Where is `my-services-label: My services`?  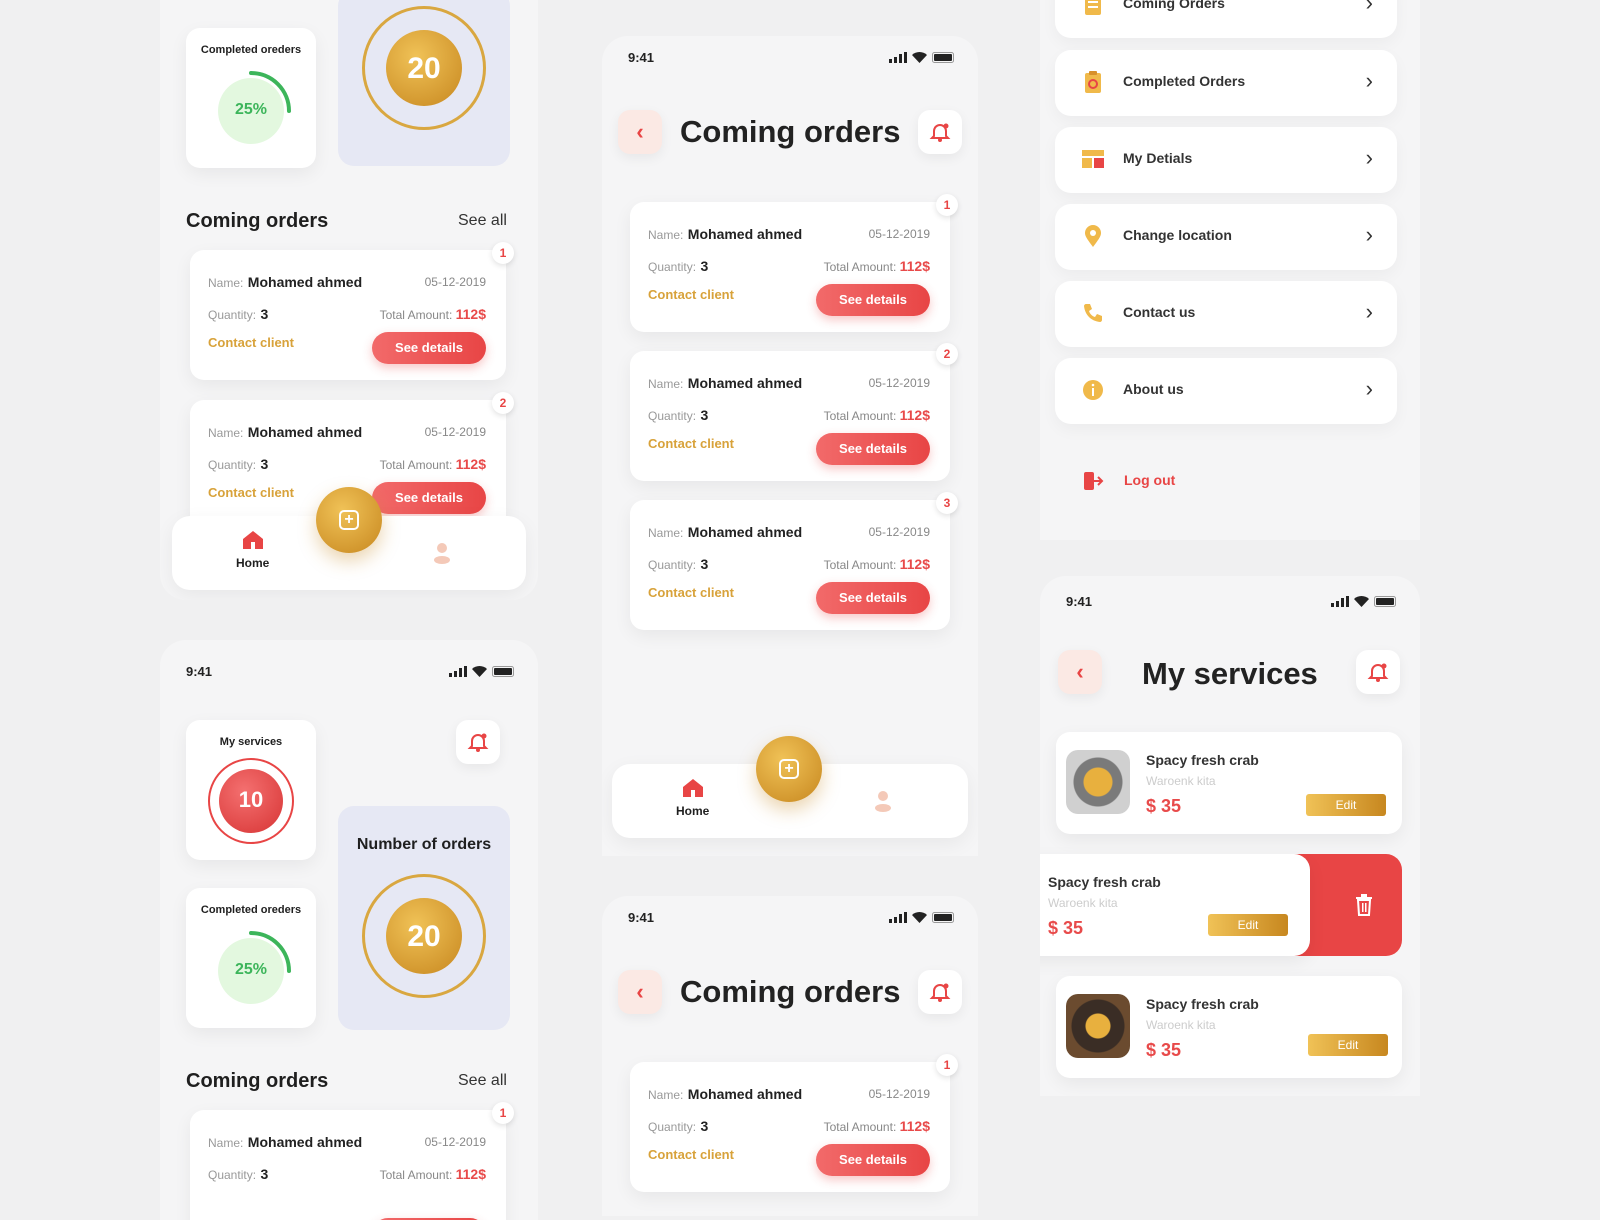 my-services-label: My services is located at coordinates (251, 742).